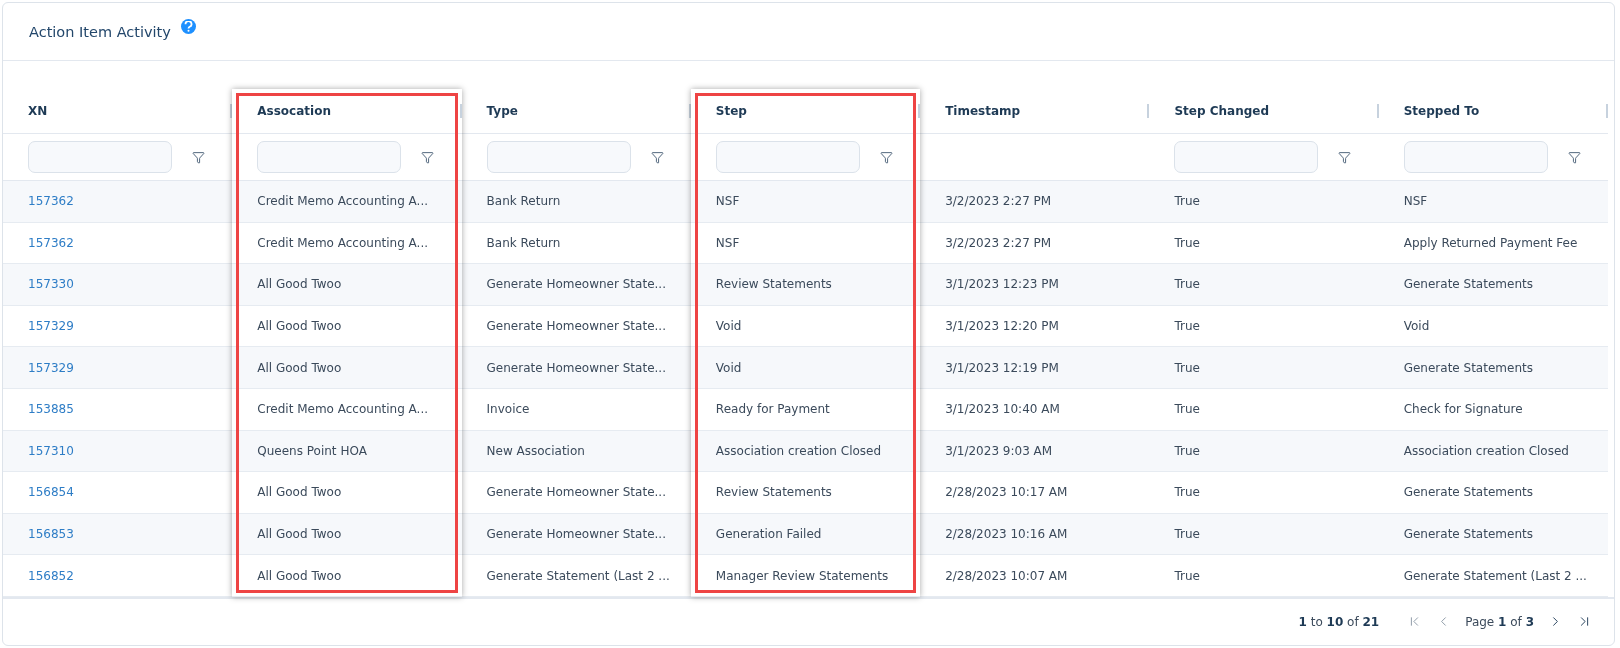 This screenshot has height=648, width=1620. What do you see at coordinates (51, 450) in the screenshot?
I see `item-link: 157310` at bounding box center [51, 450].